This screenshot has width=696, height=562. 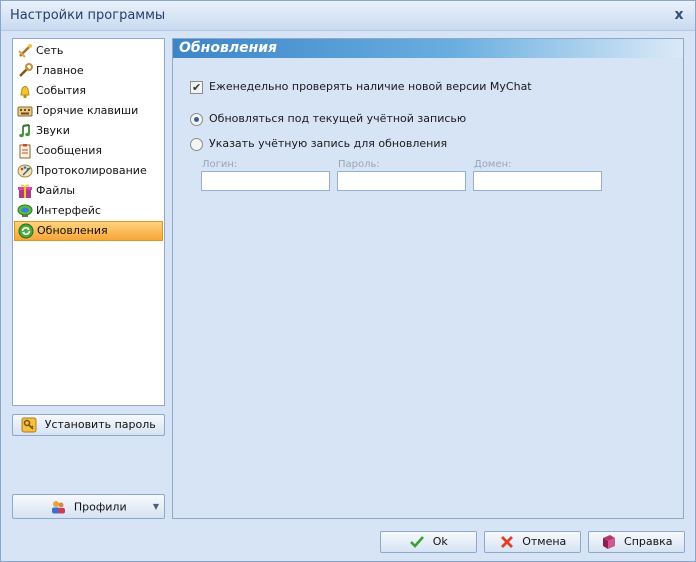 What do you see at coordinates (359, 164) in the screenshot?
I see `password-label: Пароль:` at bounding box center [359, 164].